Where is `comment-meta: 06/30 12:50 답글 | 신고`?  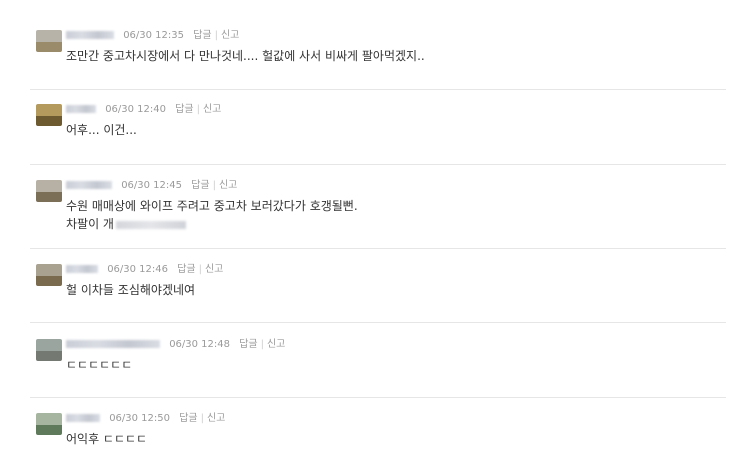 comment-meta: 06/30 12:50 답글 | 신고 is located at coordinates (145, 419).